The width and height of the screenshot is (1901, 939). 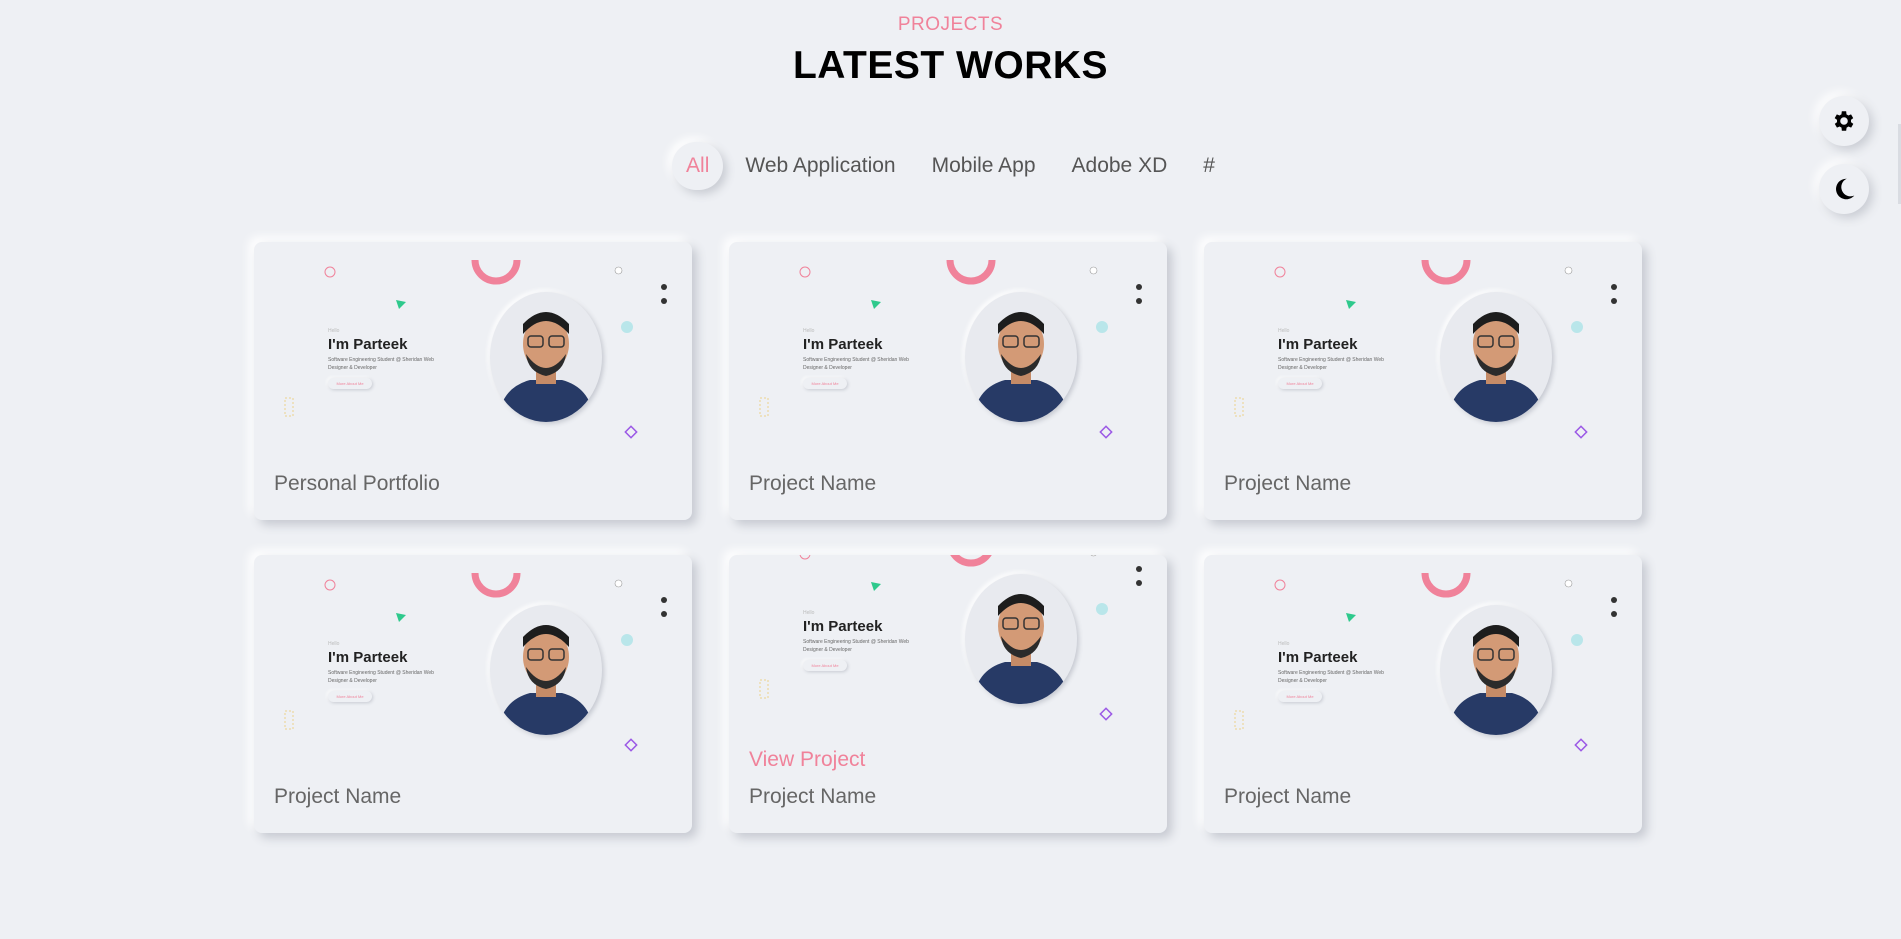 I want to click on section-kicker: PROJECTS, so click(x=950, y=24).